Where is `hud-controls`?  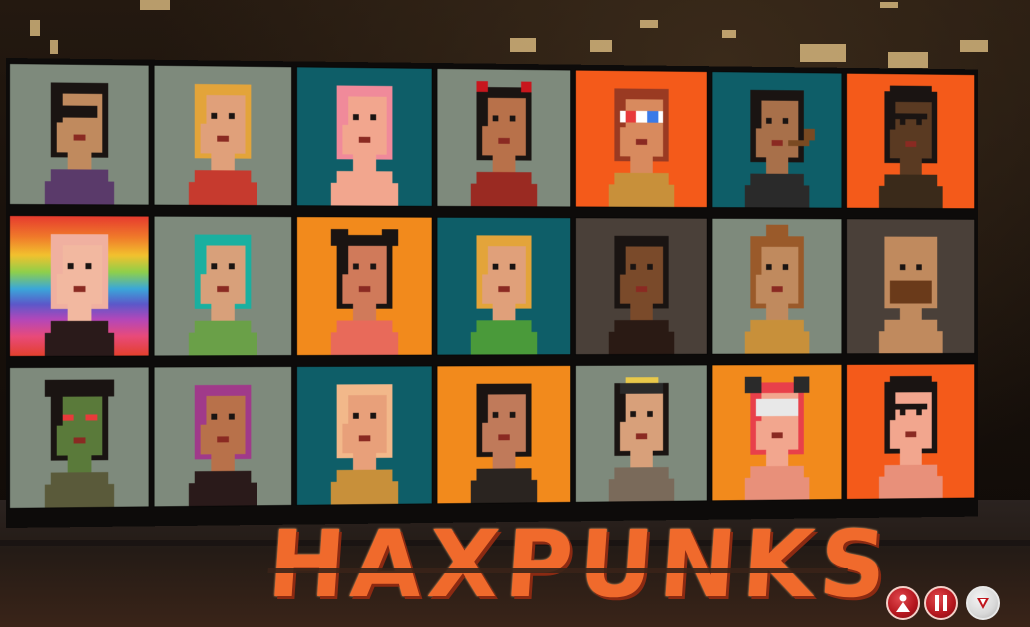 hud-controls is located at coordinates (956, 605).